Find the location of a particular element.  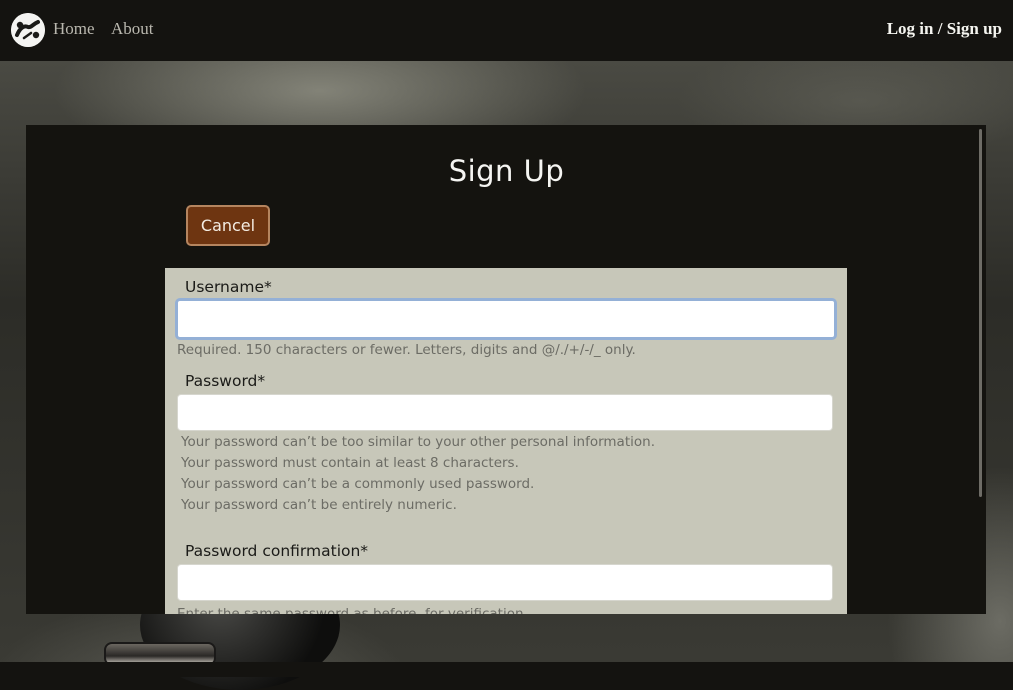

username-input is located at coordinates (506, 319).